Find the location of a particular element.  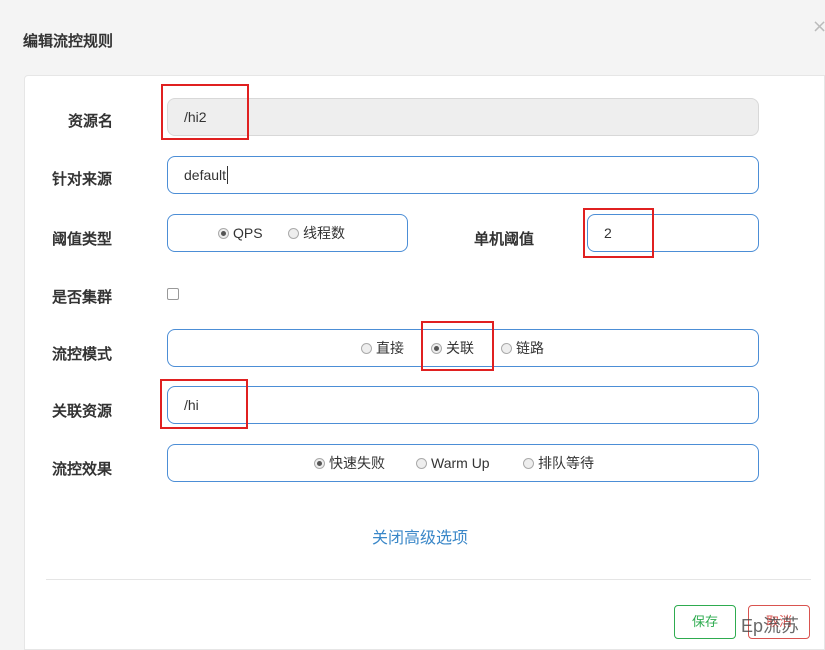

save-button: 保存 is located at coordinates (705, 622).